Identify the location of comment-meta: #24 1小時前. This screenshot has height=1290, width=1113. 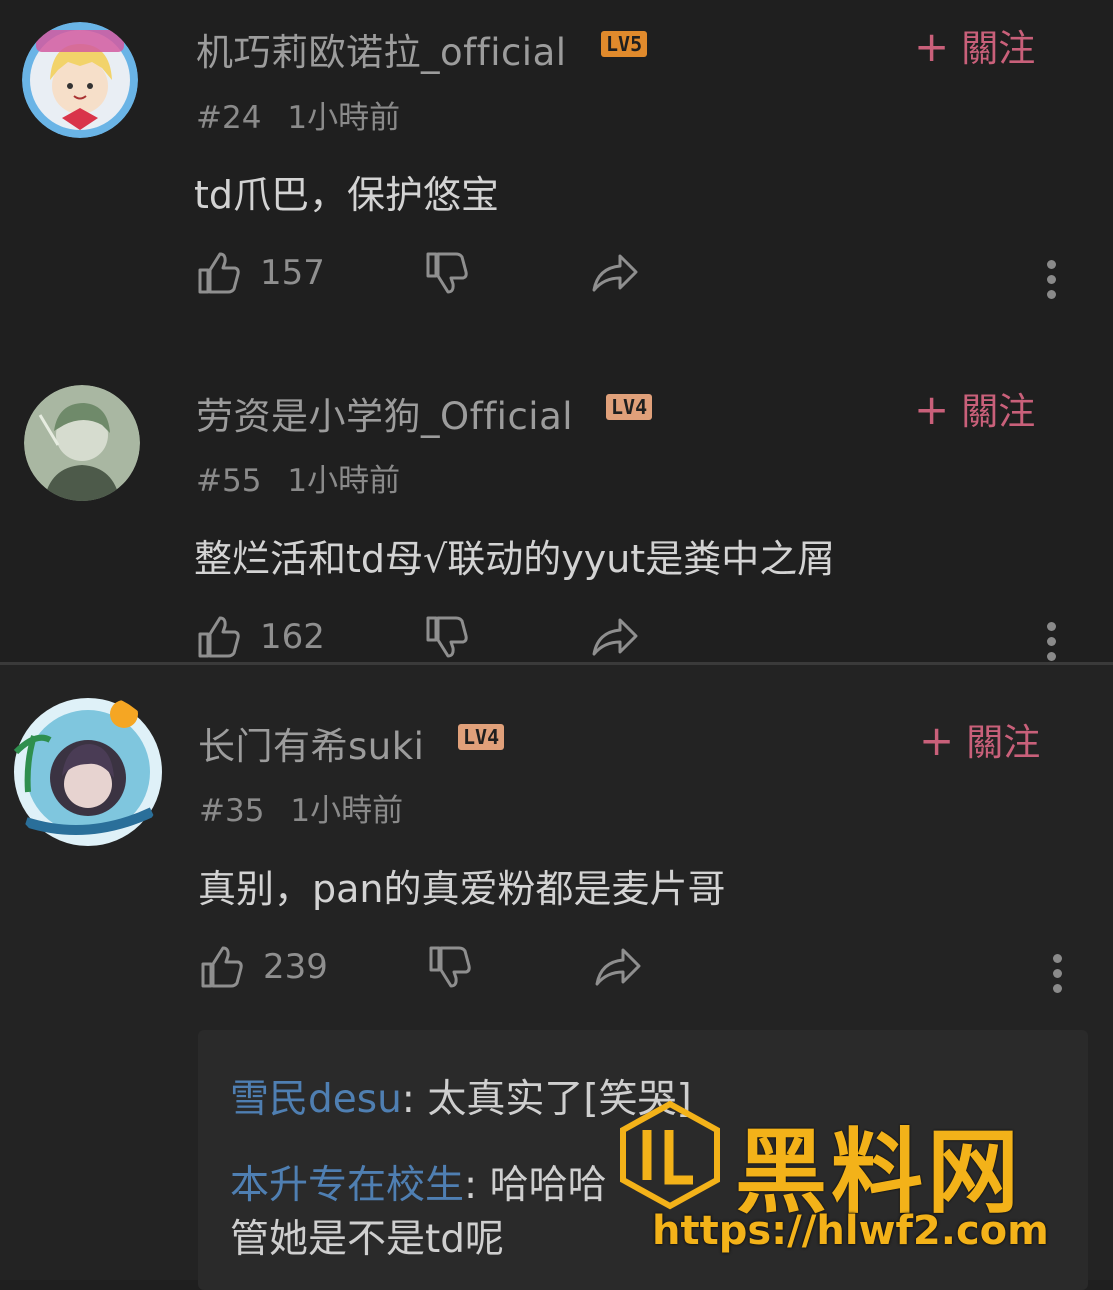
(298, 114).